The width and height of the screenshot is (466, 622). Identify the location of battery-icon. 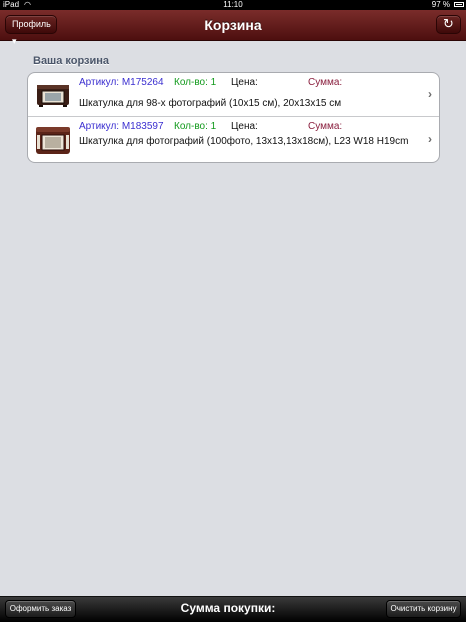
(459, 4).